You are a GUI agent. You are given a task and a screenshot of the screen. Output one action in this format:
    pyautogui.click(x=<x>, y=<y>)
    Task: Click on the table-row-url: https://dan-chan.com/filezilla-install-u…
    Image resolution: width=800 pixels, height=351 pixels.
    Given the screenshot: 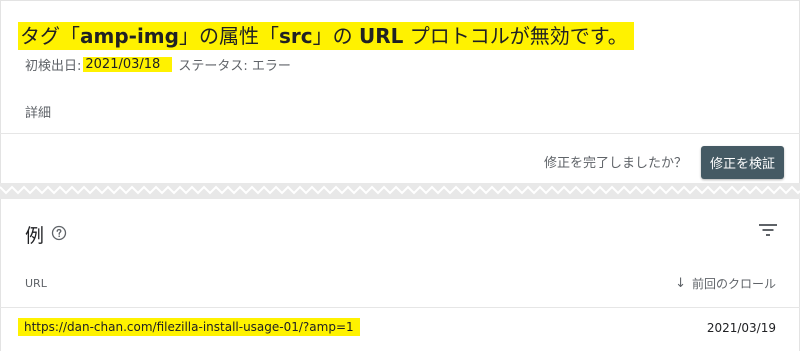 What is the action you would take?
    pyautogui.click(x=189, y=327)
    